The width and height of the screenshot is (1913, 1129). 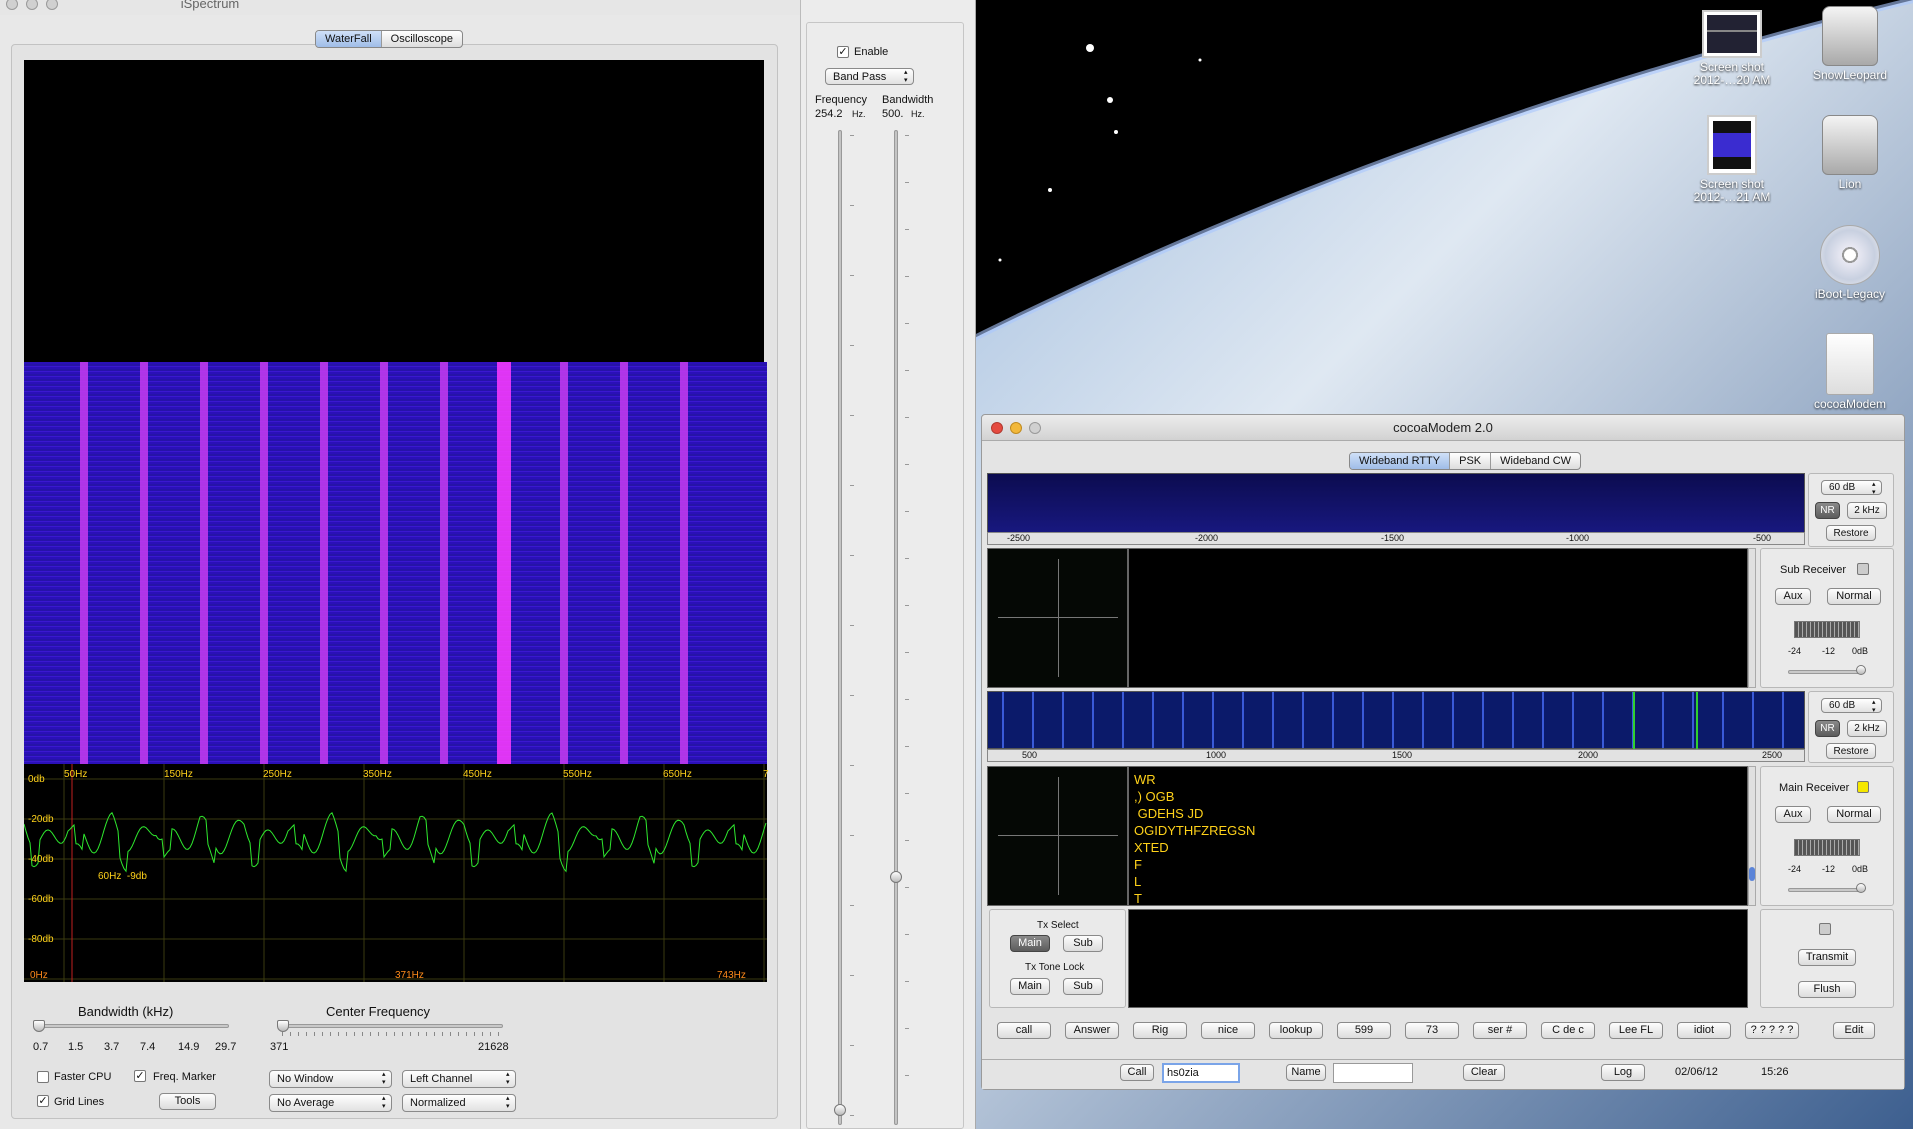 What do you see at coordinates (1827, 510) in the screenshot?
I see `top-nr-button: NR` at bounding box center [1827, 510].